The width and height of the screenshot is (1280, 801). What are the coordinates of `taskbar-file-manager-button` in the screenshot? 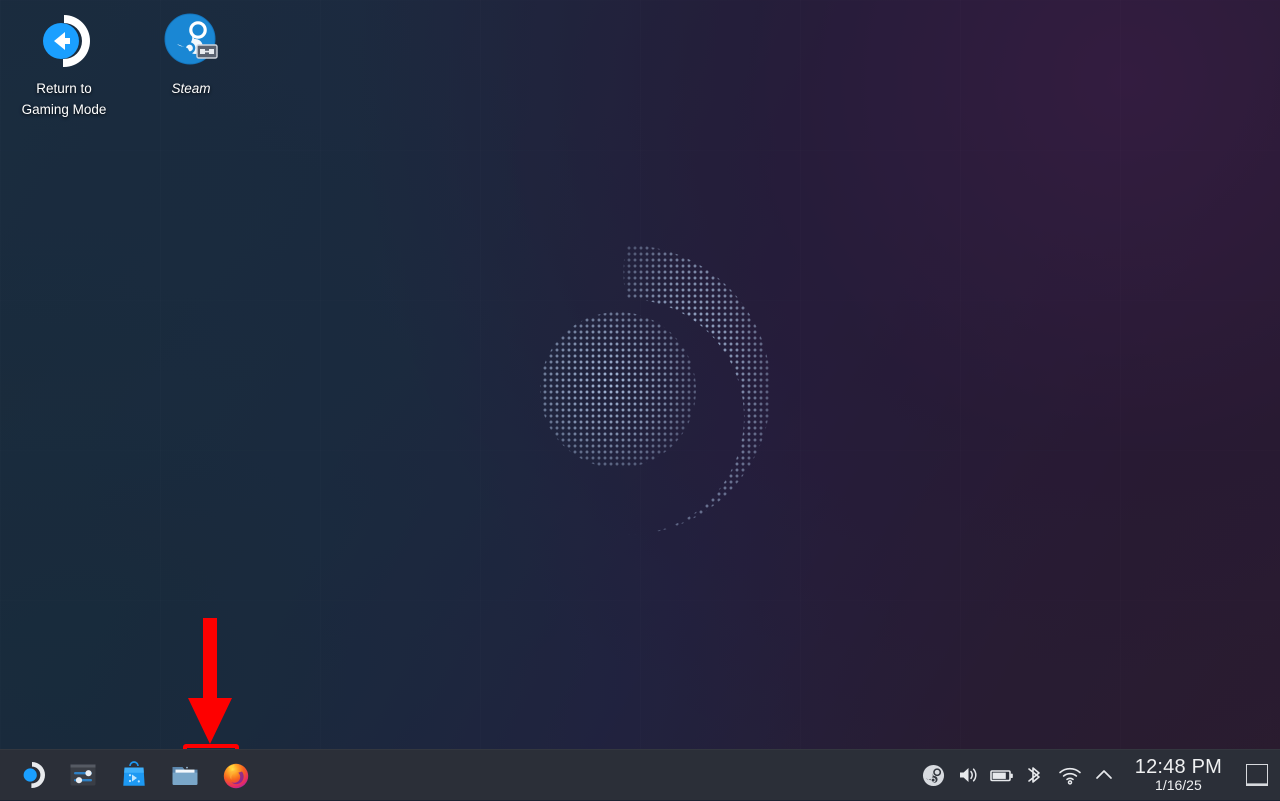 It's located at (184, 775).